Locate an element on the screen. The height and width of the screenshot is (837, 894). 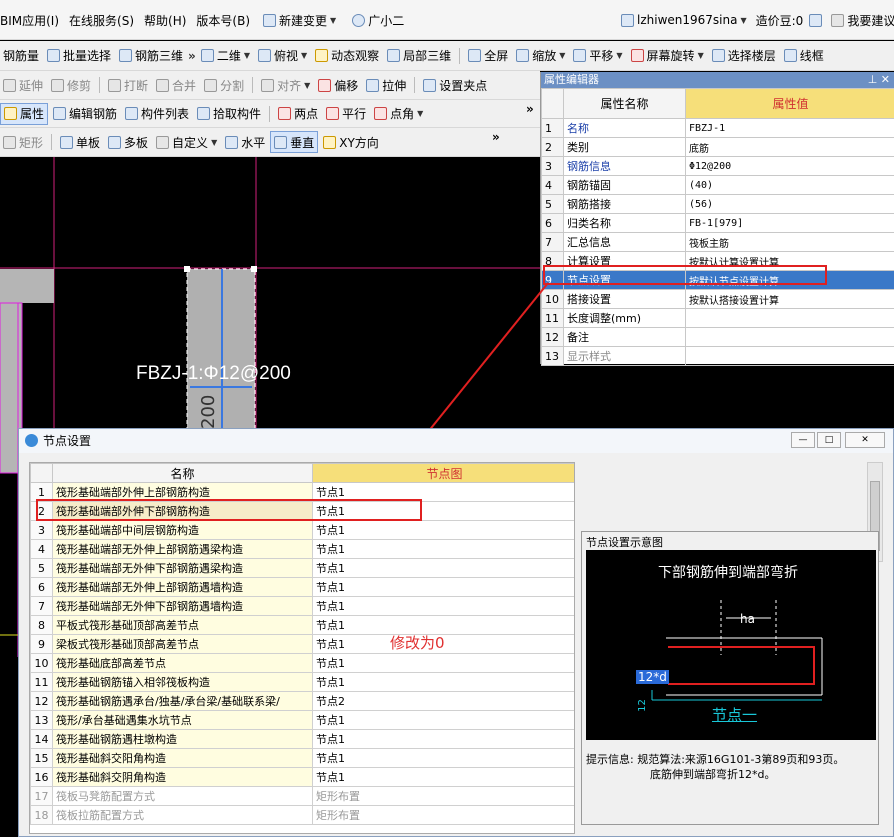
user-menu: lzhiwen1967sina ▼ is located at coordinates (684, 20).